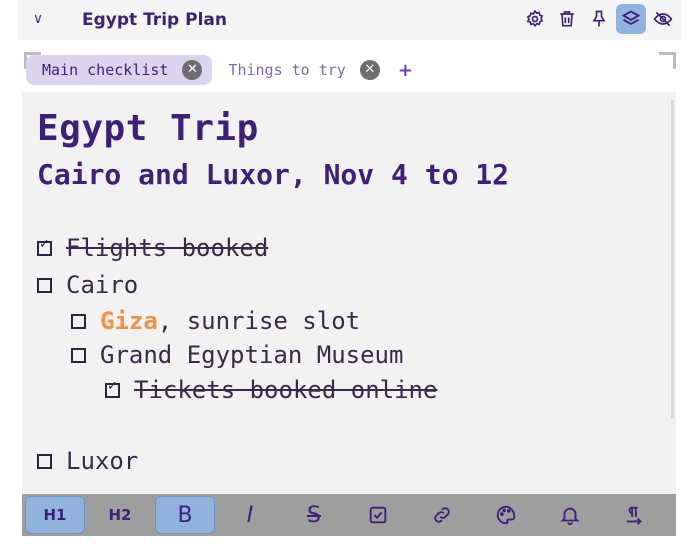  I want to click on note-header: ∨ Egypt Trip Plan, so click(350, 20).